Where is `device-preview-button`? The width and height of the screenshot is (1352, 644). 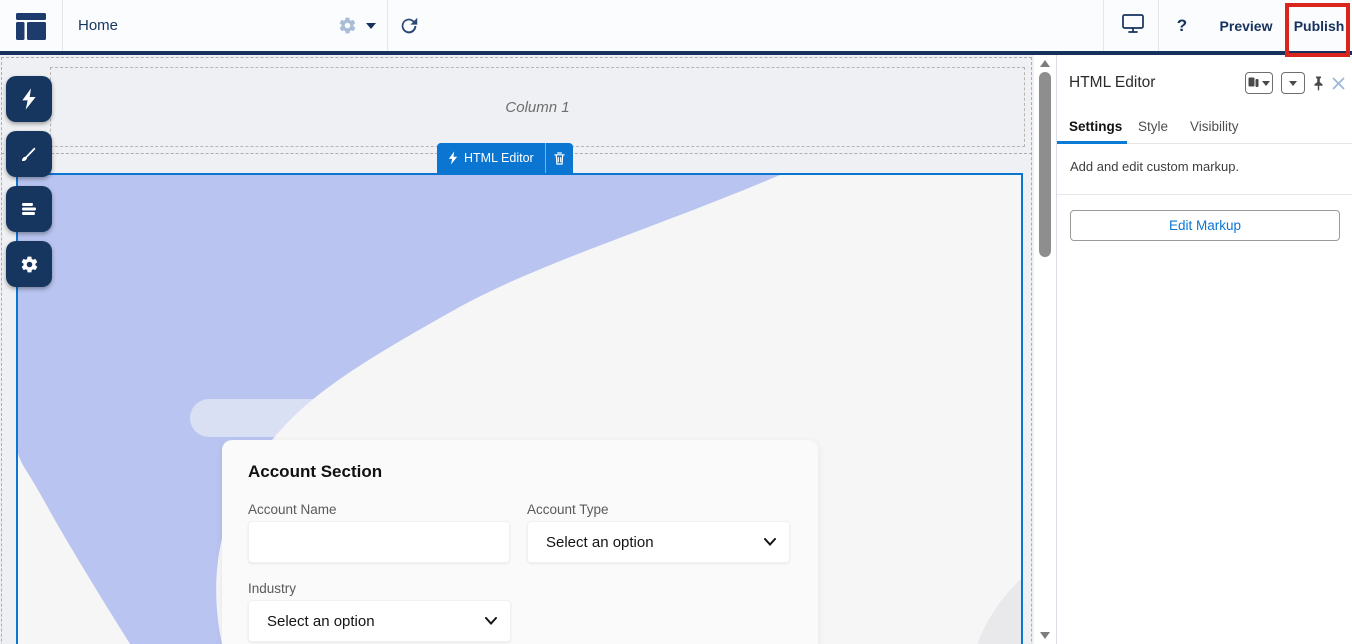
device-preview-button is located at coordinates (1133, 25).